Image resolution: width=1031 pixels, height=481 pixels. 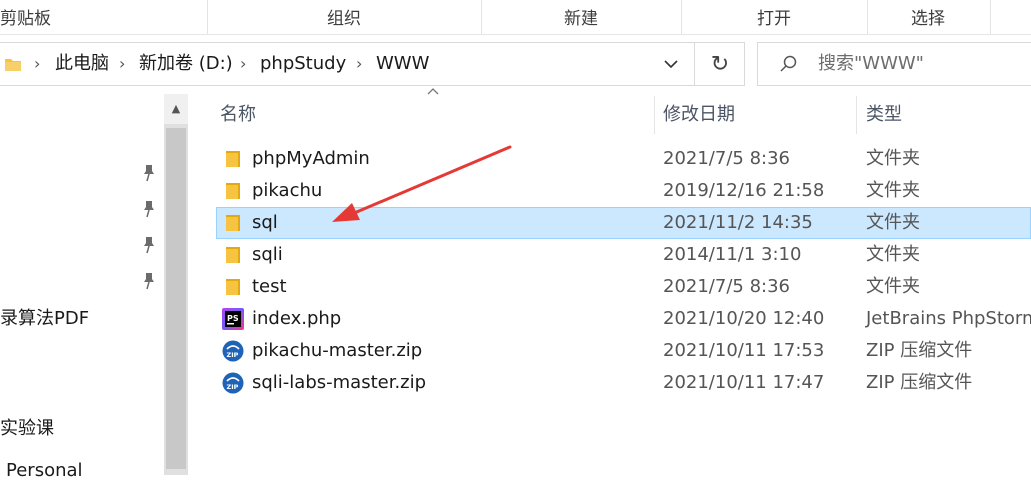 I want to click on phpstorm-icon: PS, so click(x=233, y=319).